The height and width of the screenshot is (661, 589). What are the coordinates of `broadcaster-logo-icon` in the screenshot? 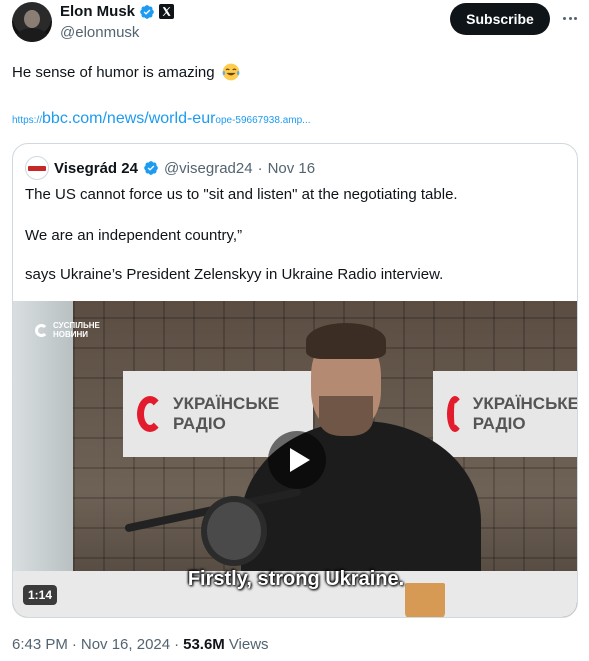 It's located at (41, 330).